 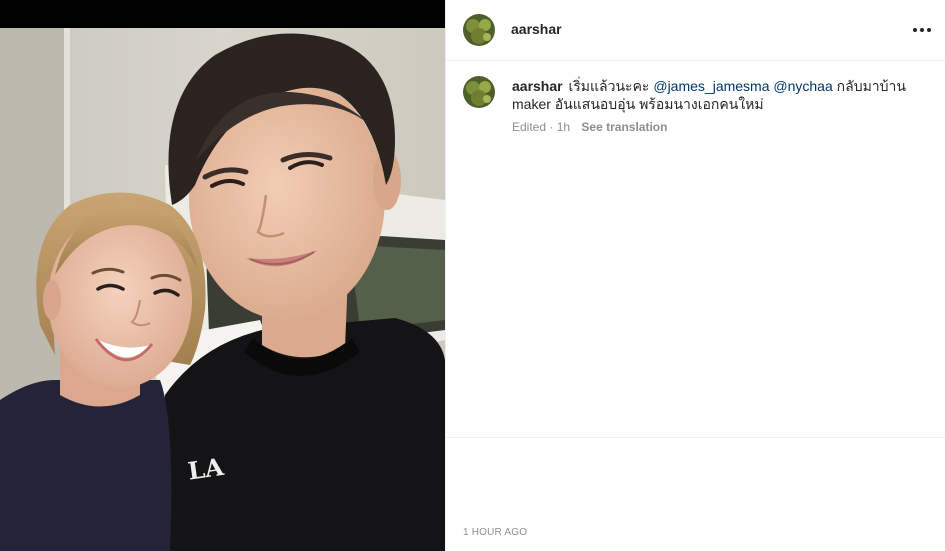 What do you see at coordinates (206, 469) in the screenshot?
I see `shirt-logo: LA` at bounding box center [206, 469].